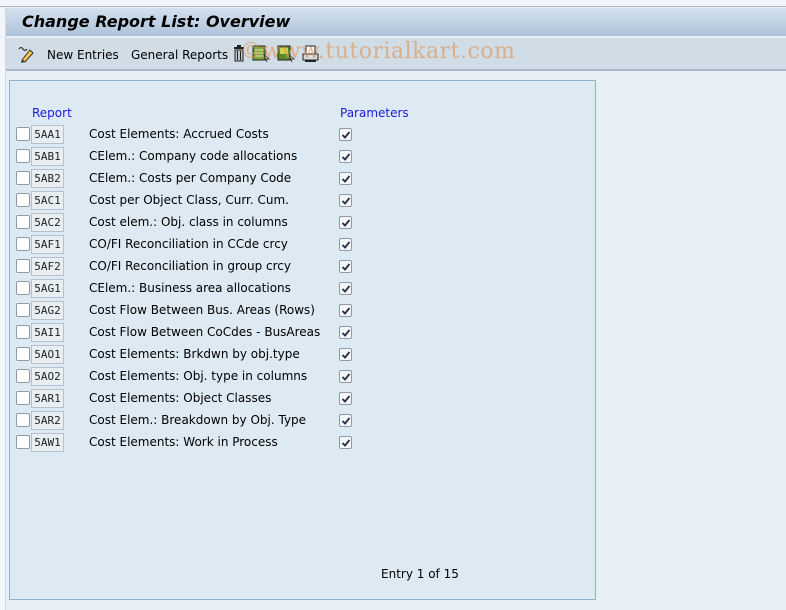 The height and width of the screenshot is (610, 786). I want to click on report-code-field: 5AR1, so click(47, 398).